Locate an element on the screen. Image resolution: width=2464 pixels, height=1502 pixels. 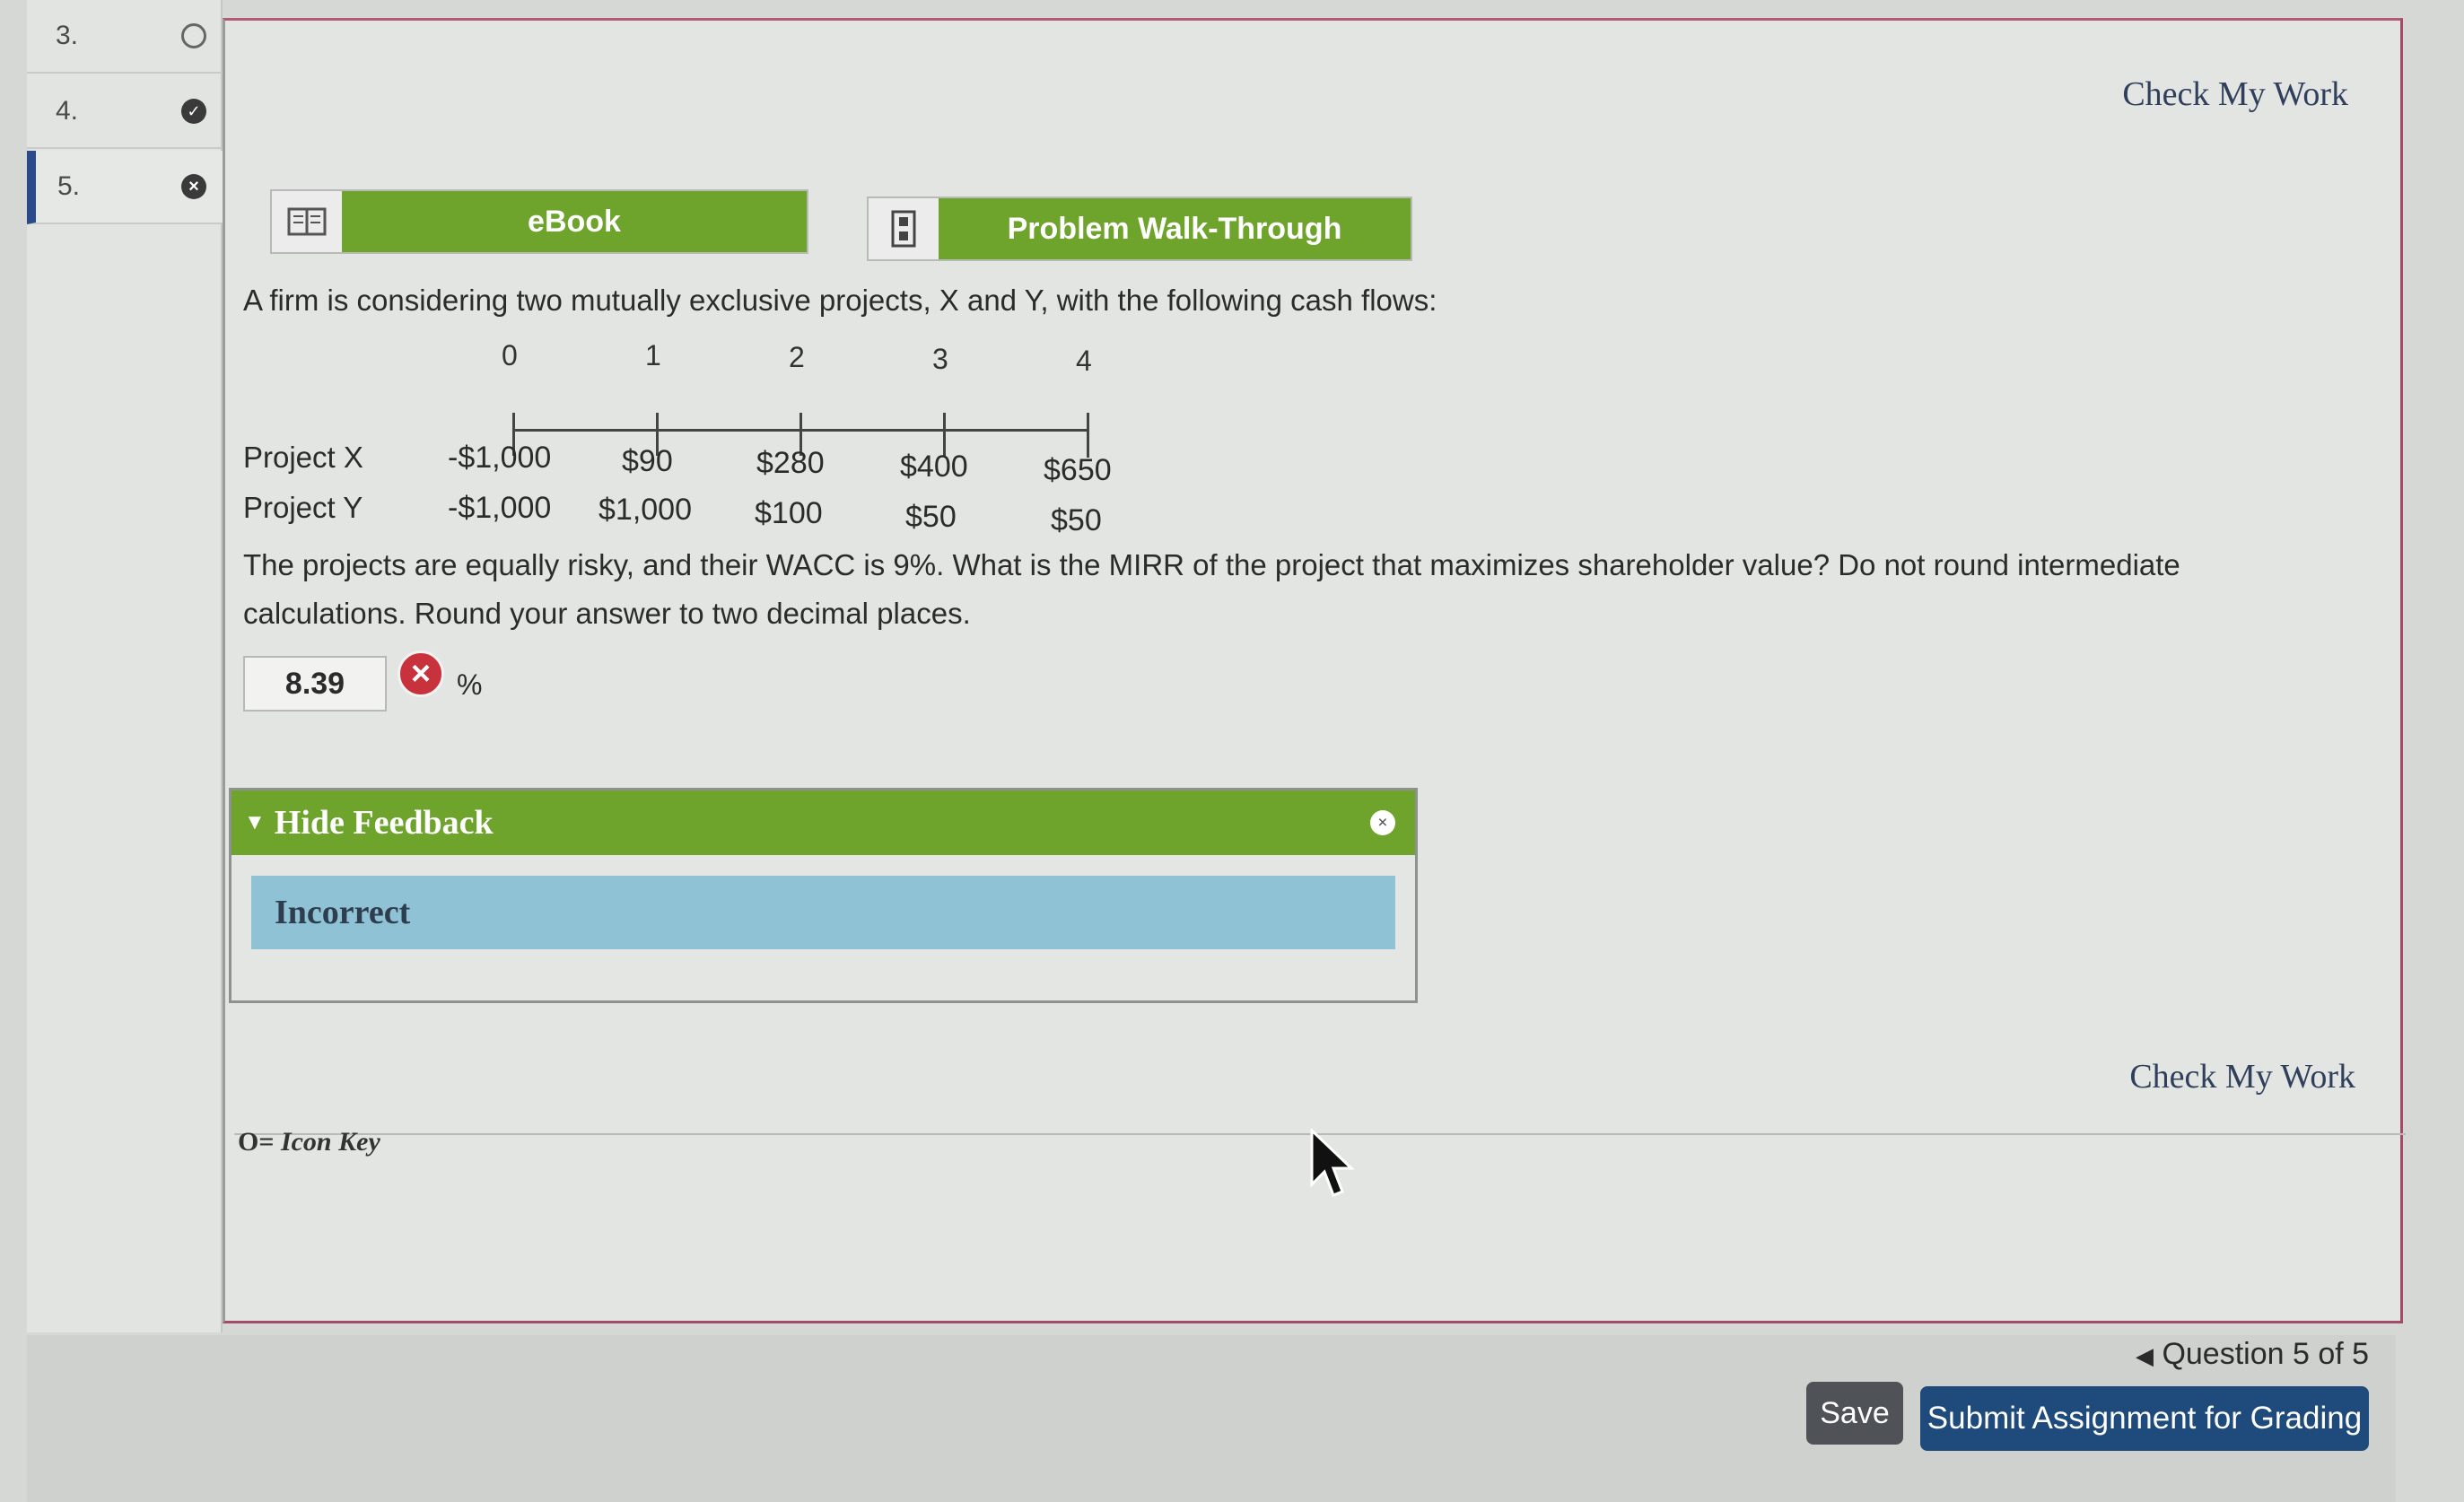
incorrect-x-icon: × is located at coordinates (421, 674).